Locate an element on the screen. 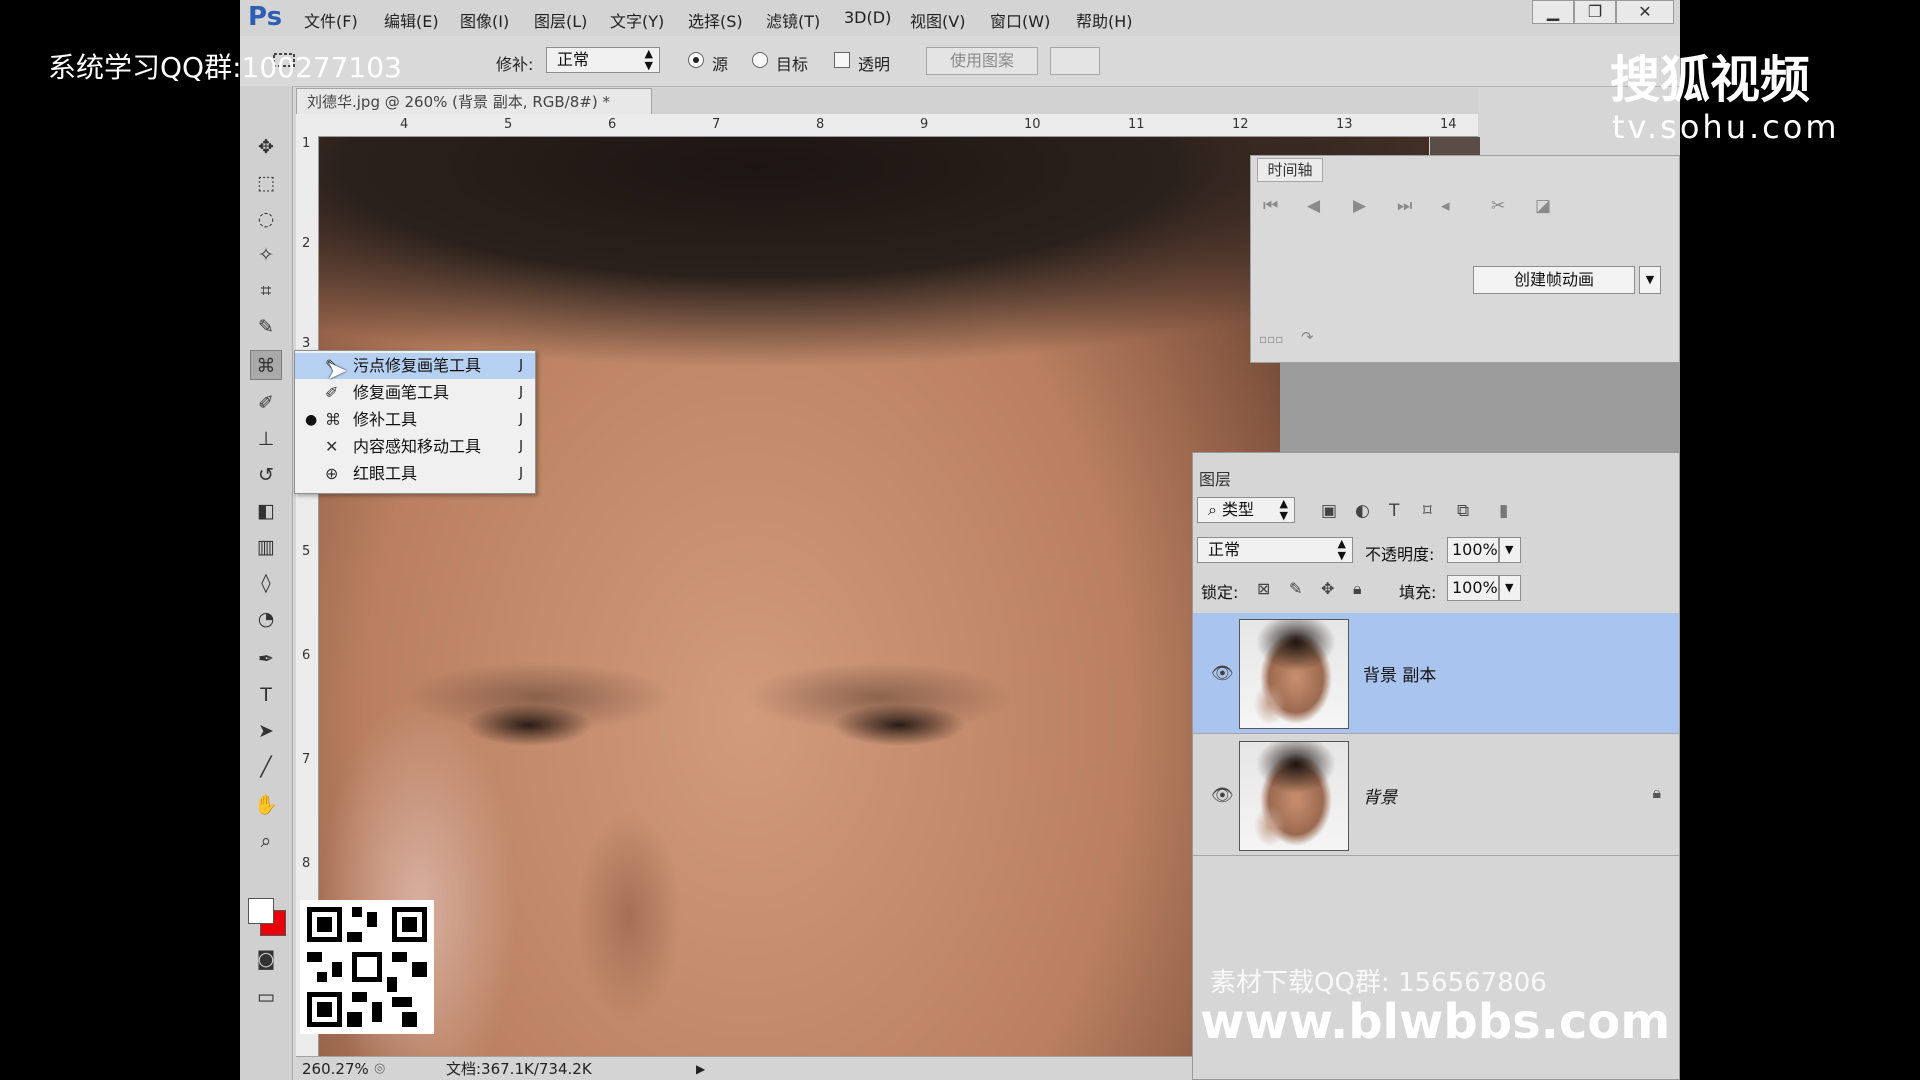 The width and height of the screenshot is (1920, 1080). blur-tool-icon: ◊ is located at coordinates (266, 583).